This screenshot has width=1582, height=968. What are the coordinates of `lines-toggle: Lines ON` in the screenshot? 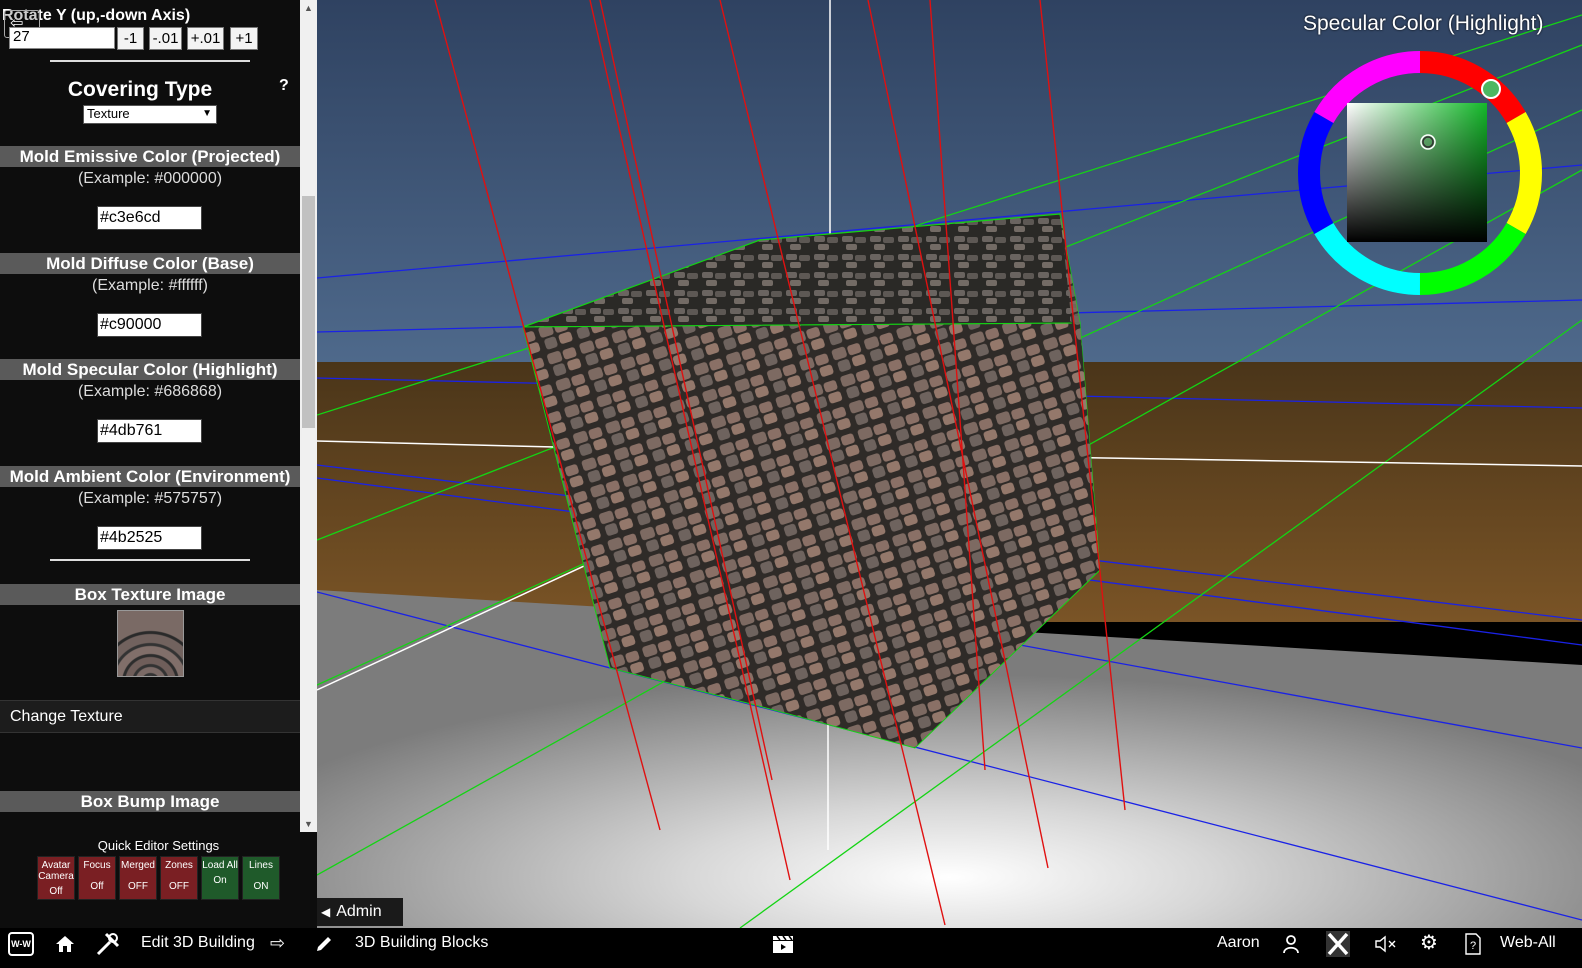 It's located at (261, 878).